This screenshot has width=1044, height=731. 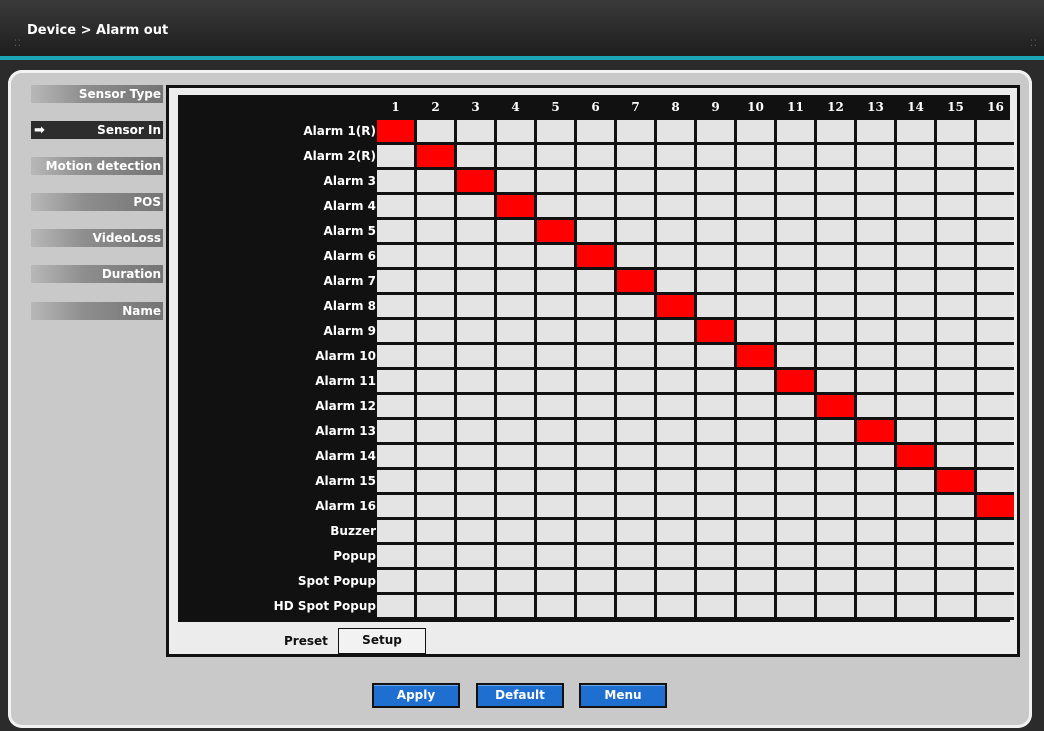 What do you see at coordinates (97, 130) in the screenshot?
I see `sidebar-item-sensor-in: ➡ Sensor In` at bounding box center [97, 130].